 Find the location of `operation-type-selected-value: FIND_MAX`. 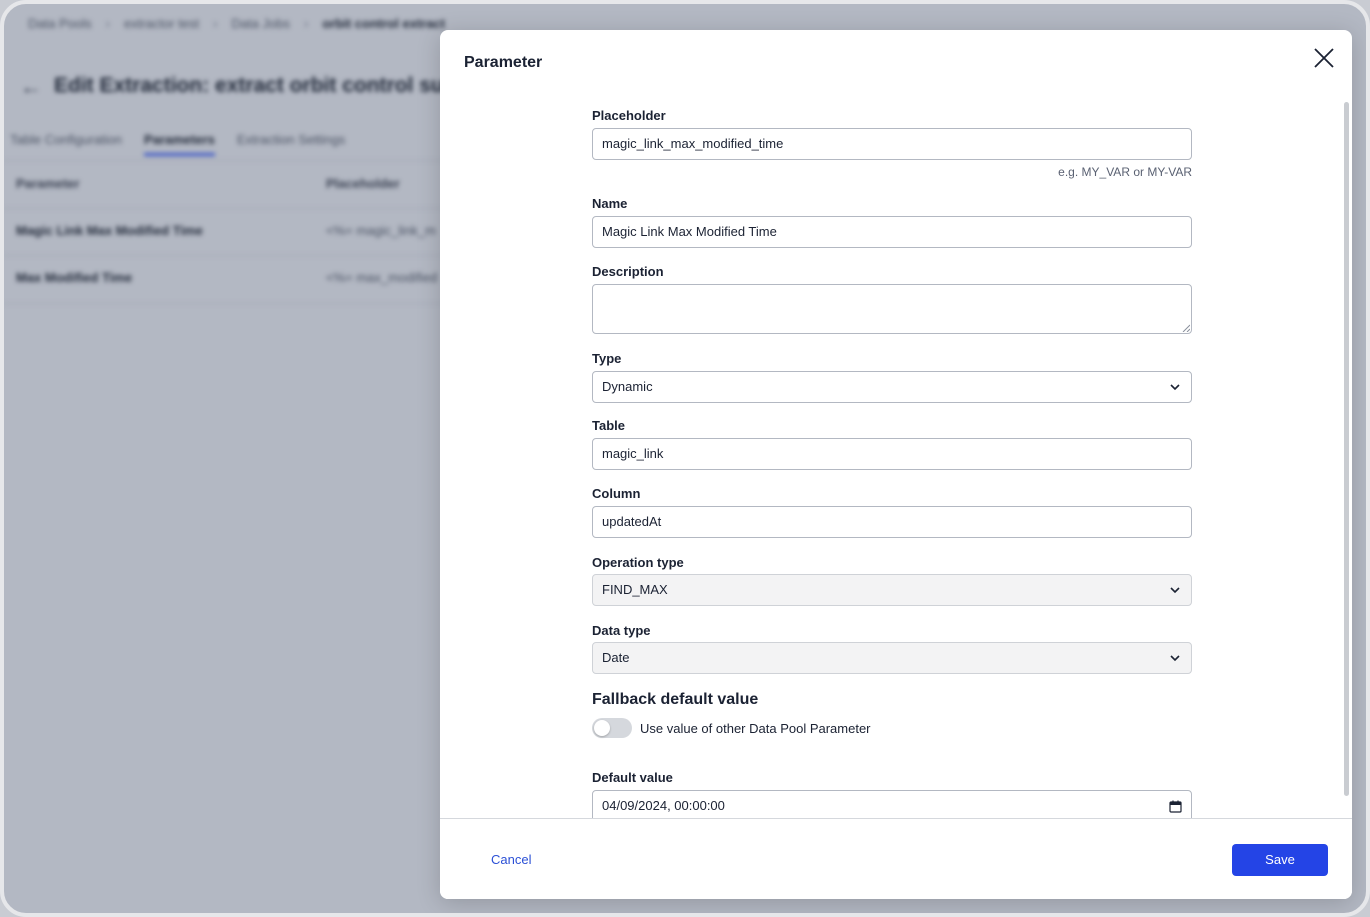

operation-type-selected-value: FIND_MAX is located at coordinates (635, 589).